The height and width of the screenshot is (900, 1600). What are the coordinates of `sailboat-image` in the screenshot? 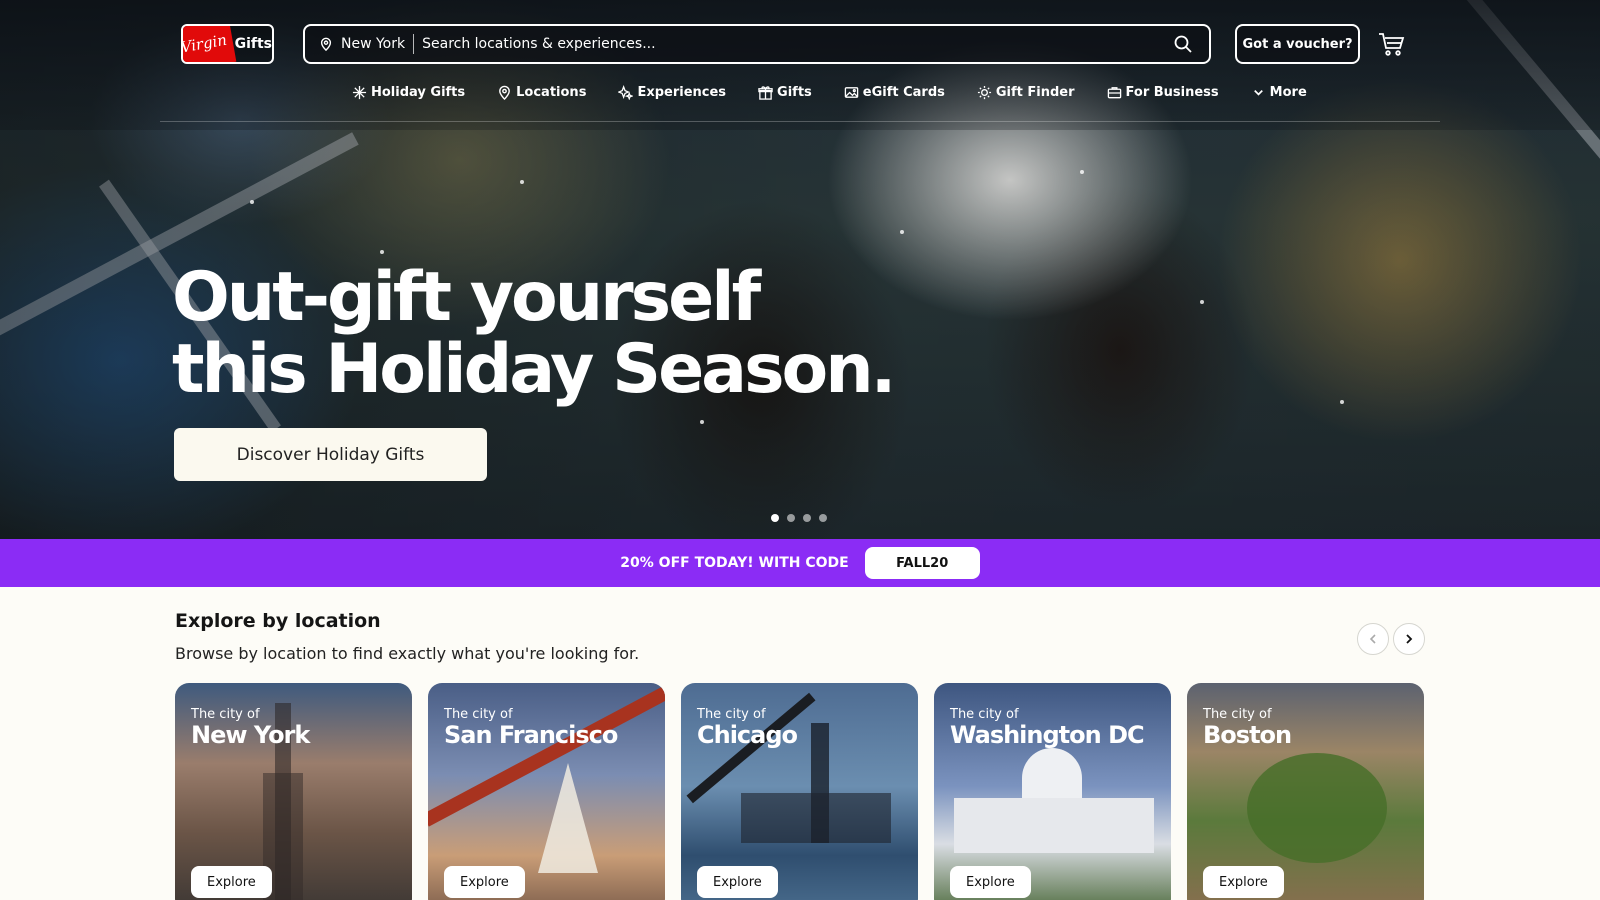 It's located at (568, 818).